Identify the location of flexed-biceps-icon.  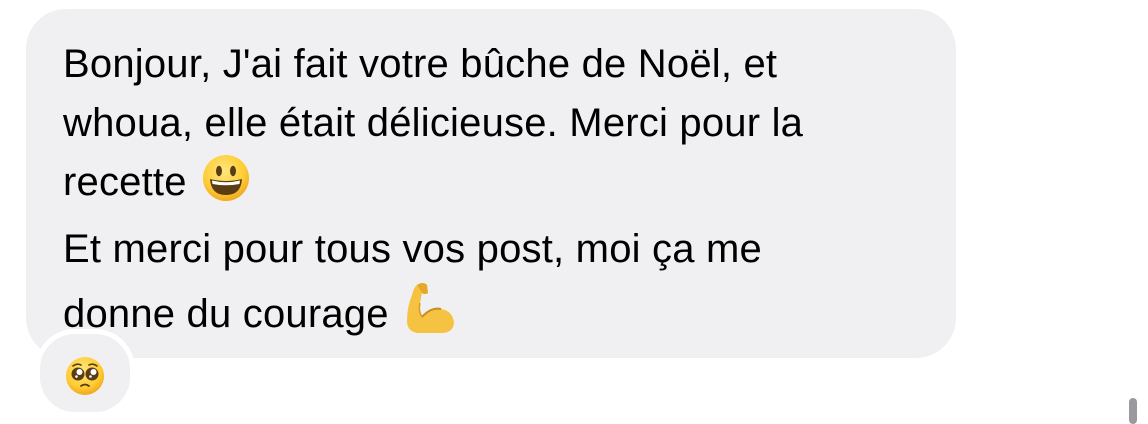
(430, 315).